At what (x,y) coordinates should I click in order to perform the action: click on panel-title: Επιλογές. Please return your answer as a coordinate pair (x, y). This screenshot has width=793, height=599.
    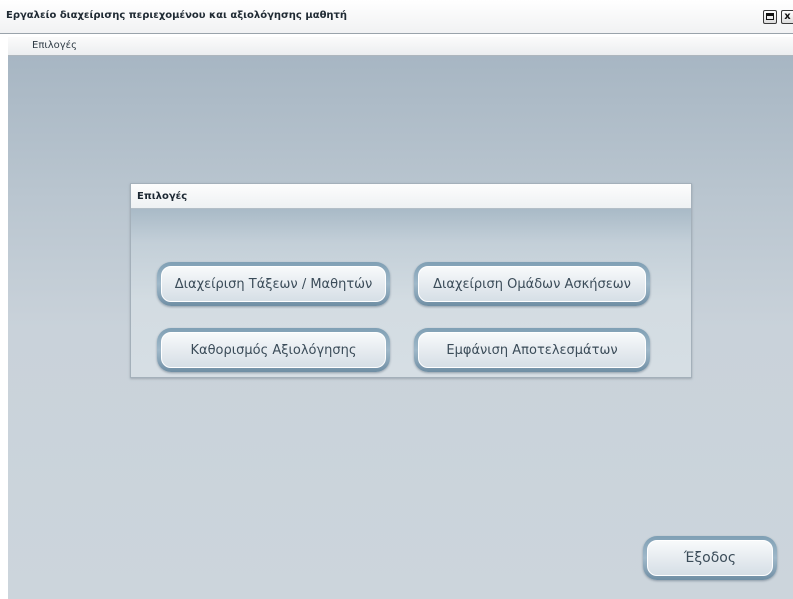
    Looking at the image, I should click on (162, 196).